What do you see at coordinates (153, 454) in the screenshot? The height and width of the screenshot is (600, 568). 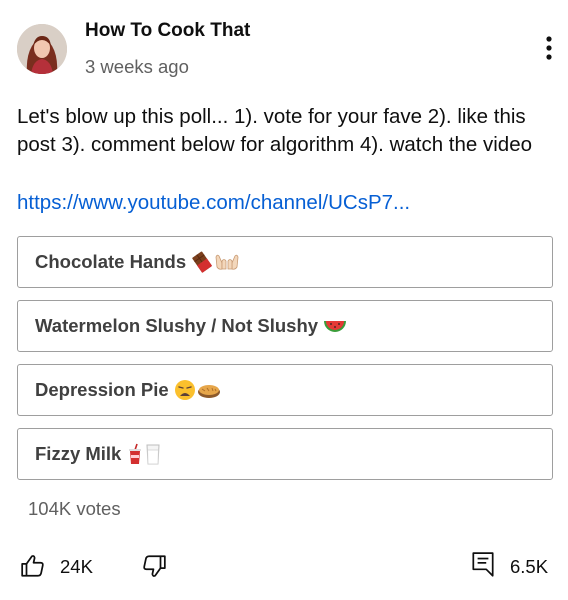 I see `glass-of-milk-icon` at bounding box center [153, 454].